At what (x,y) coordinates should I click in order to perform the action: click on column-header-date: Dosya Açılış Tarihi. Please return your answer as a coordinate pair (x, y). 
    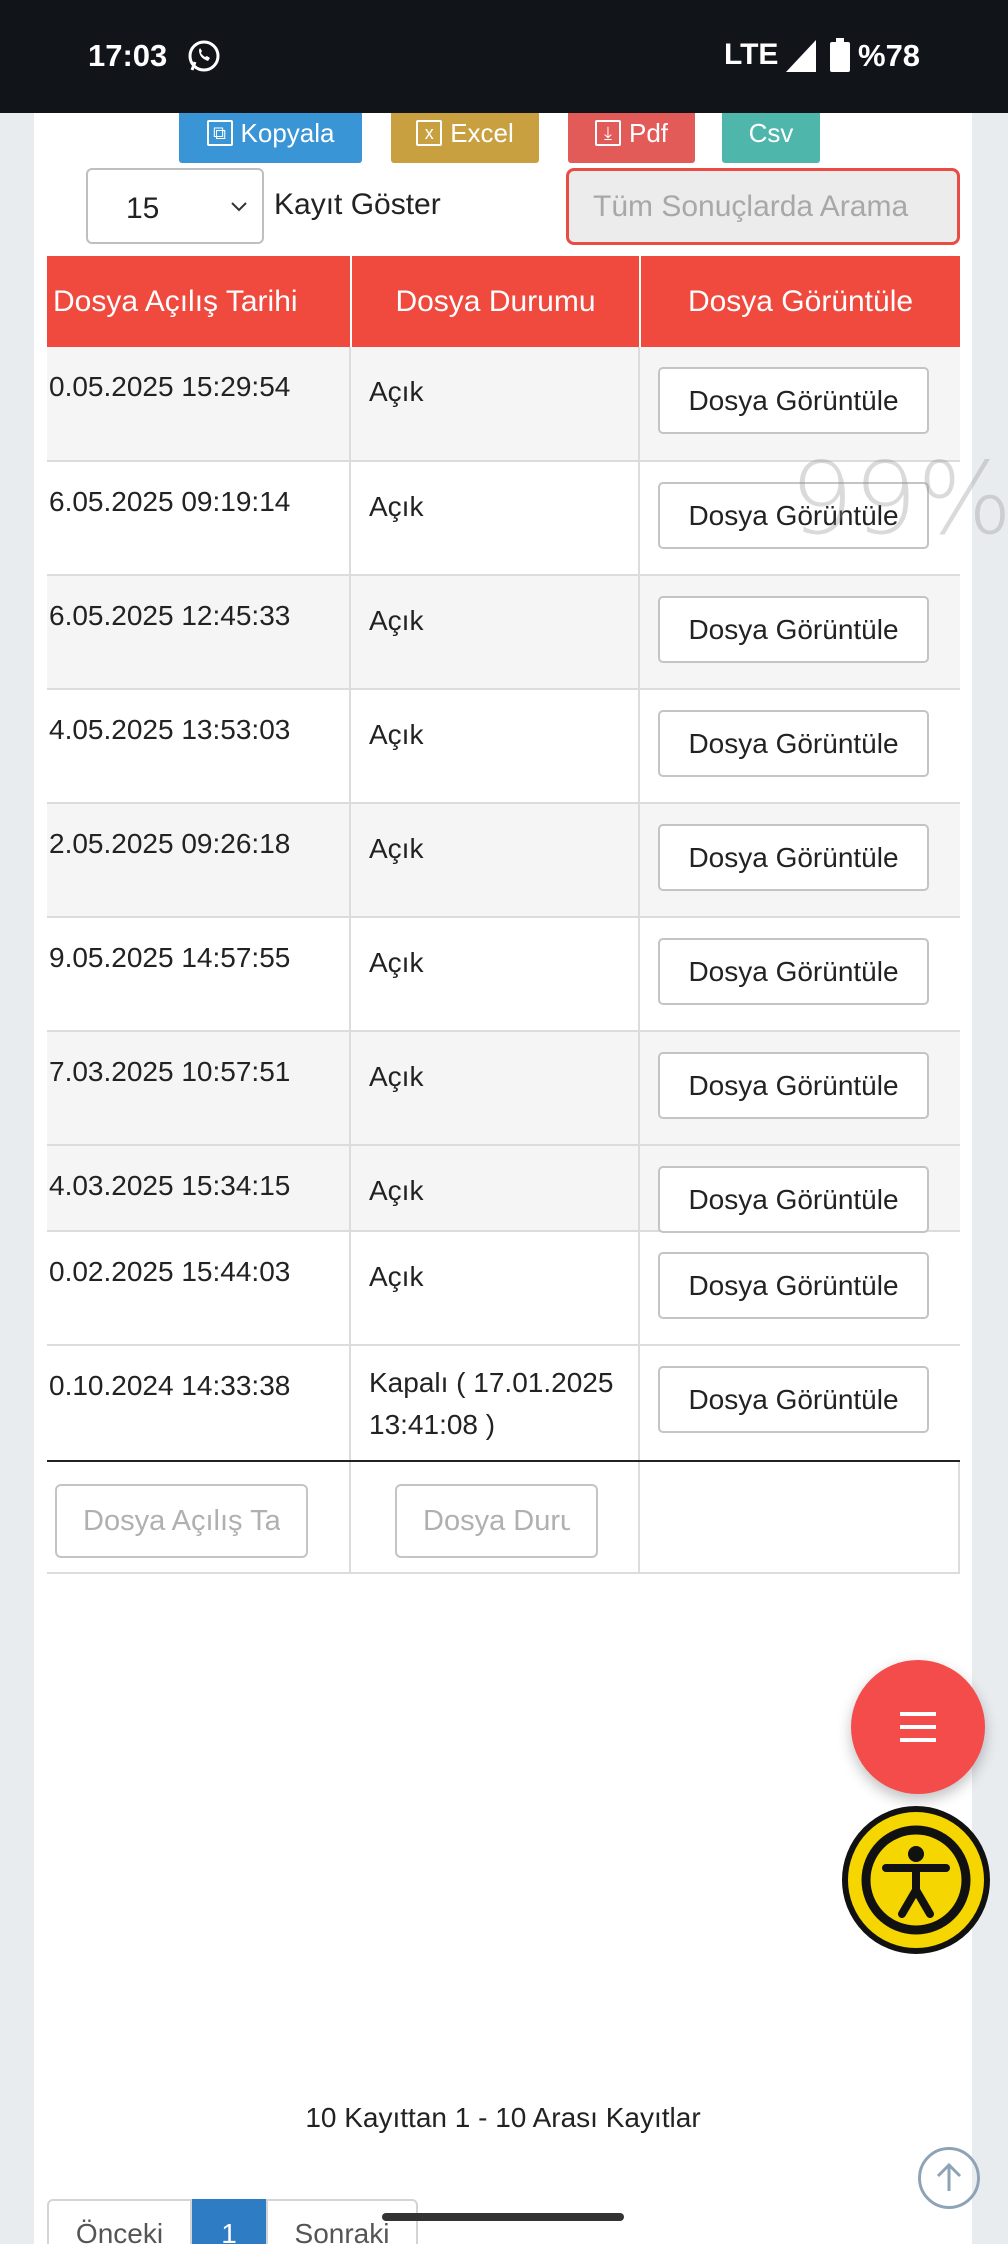
    Looking at the image, I should click on (198, 301).